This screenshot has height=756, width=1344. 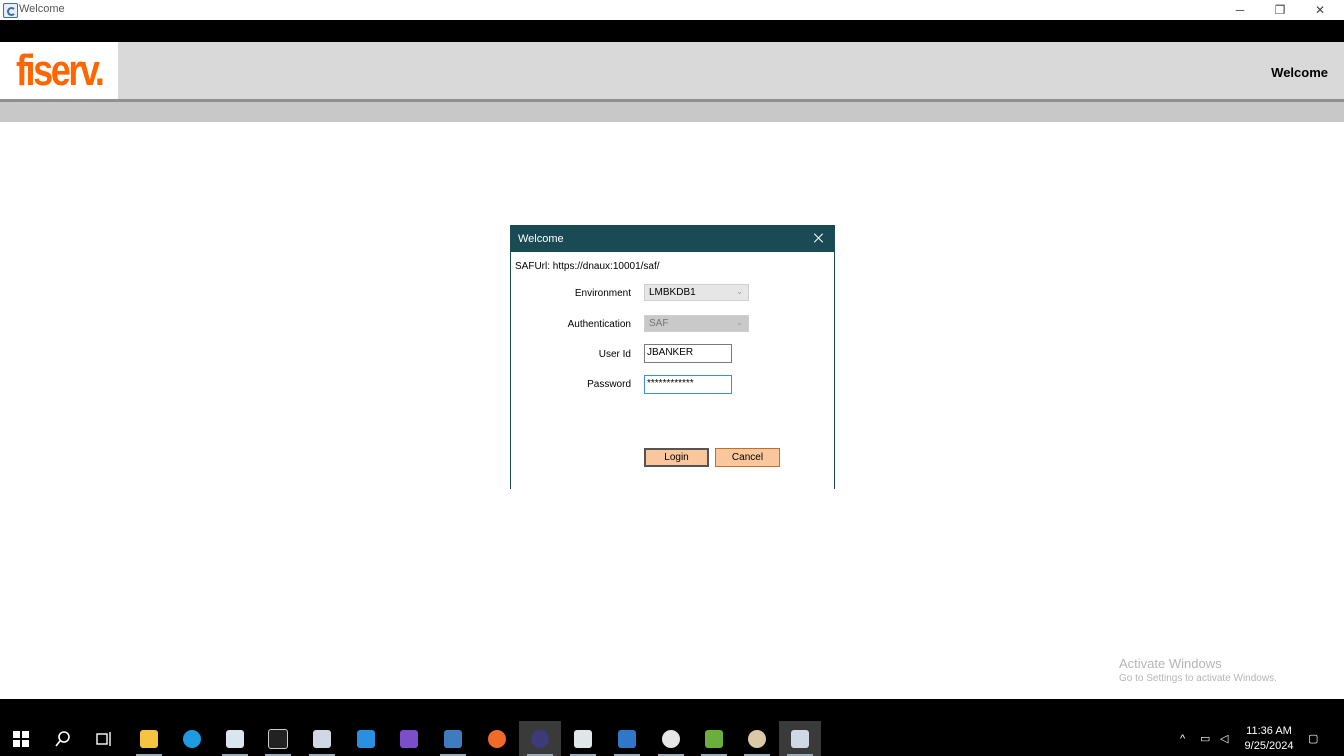 I want to click on close-icon, so click(x=819, y=238).